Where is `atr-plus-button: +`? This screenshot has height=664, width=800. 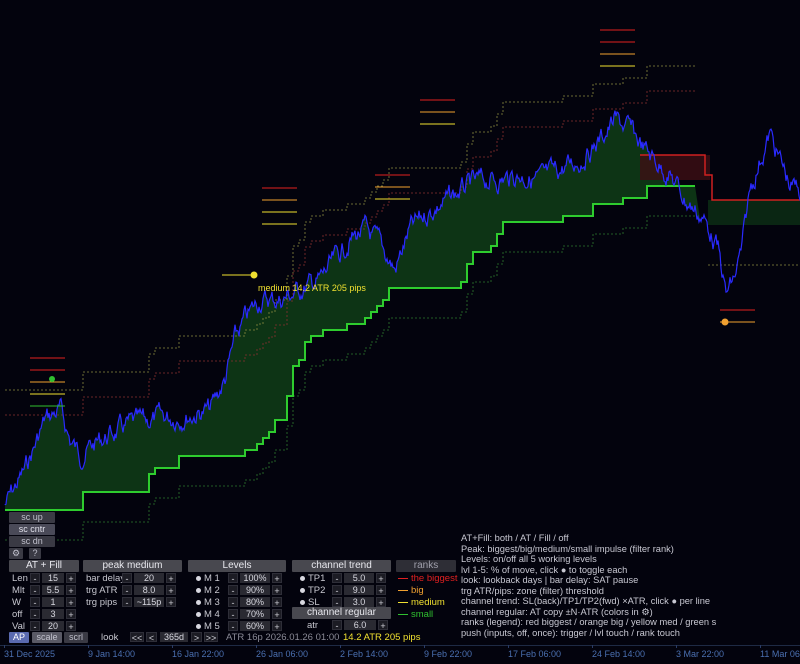 atr-plus-button: + is located at coordinates (383, 625).